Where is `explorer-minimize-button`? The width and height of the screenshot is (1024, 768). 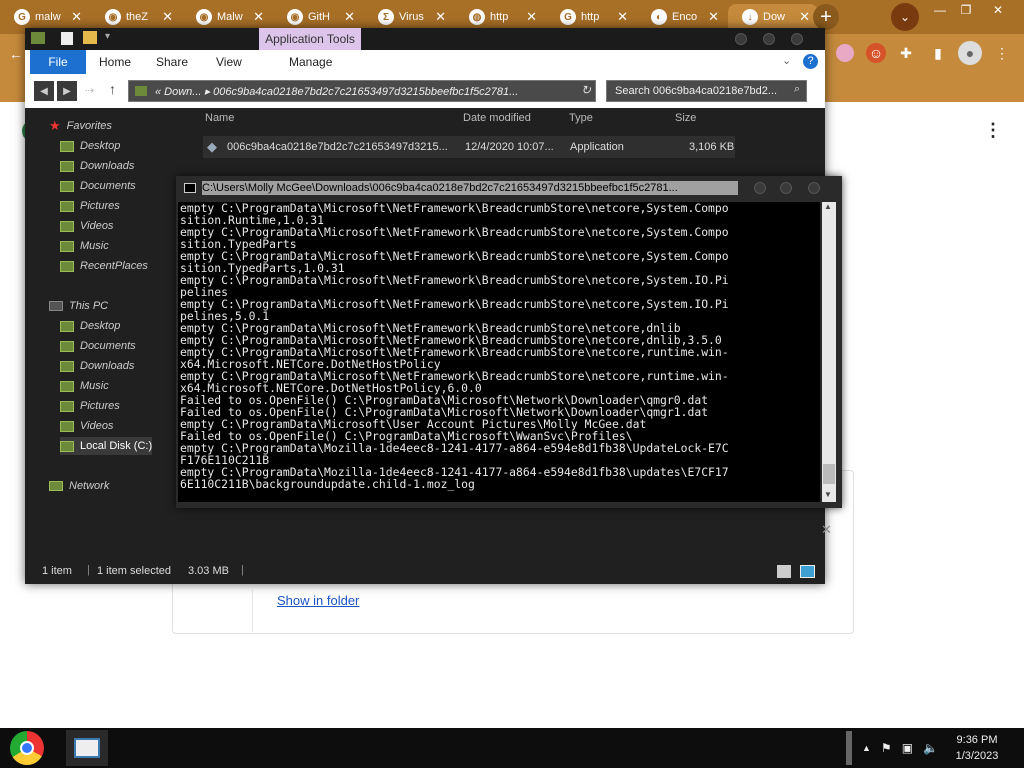 explorer-minimize-button is located at coordinates (741, 39).